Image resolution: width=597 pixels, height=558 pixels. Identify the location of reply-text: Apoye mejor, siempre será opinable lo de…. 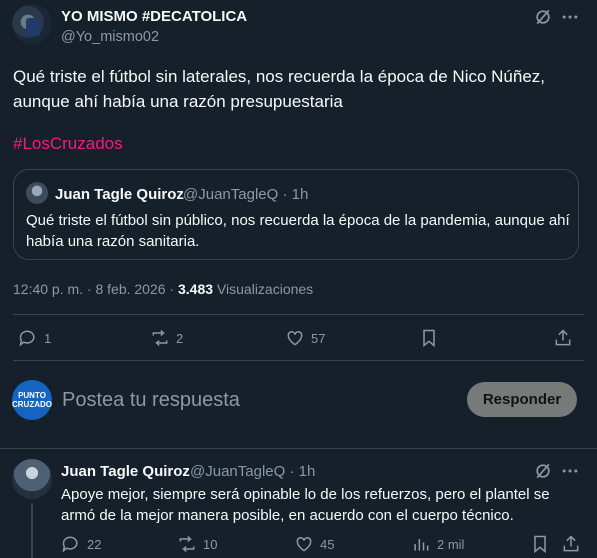
(305, 505).